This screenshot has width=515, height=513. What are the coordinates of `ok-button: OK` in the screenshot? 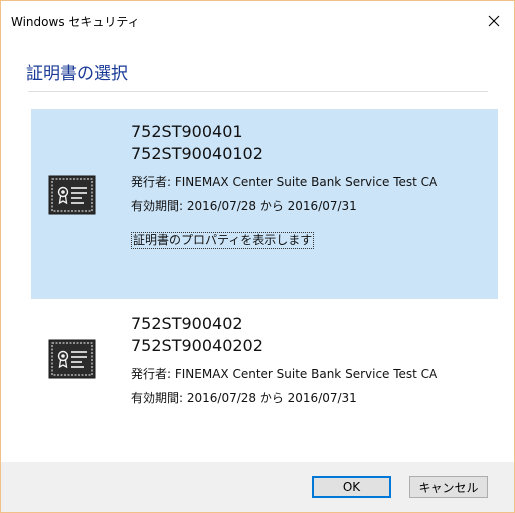 It's located at (351, 487).